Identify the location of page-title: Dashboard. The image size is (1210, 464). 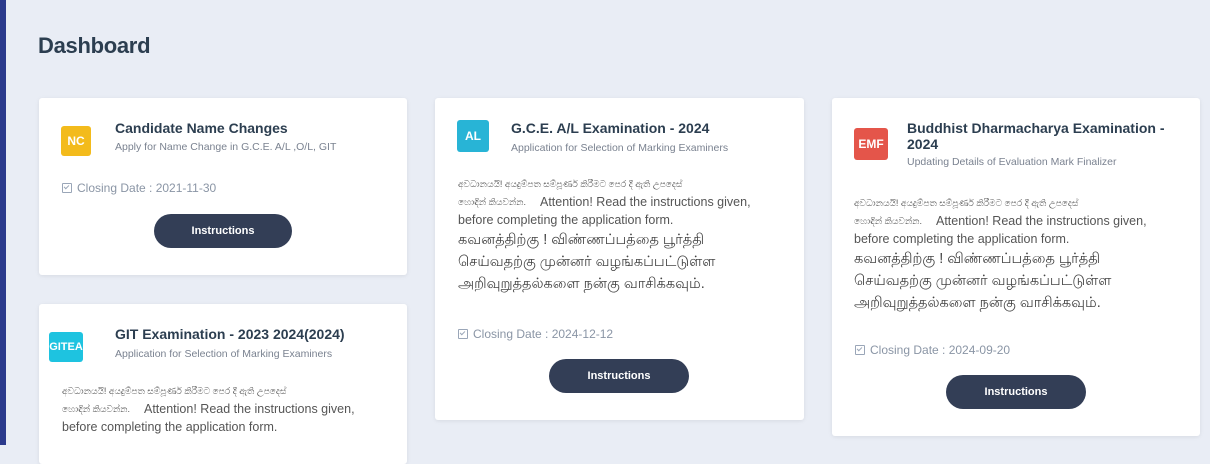
(94, 45).